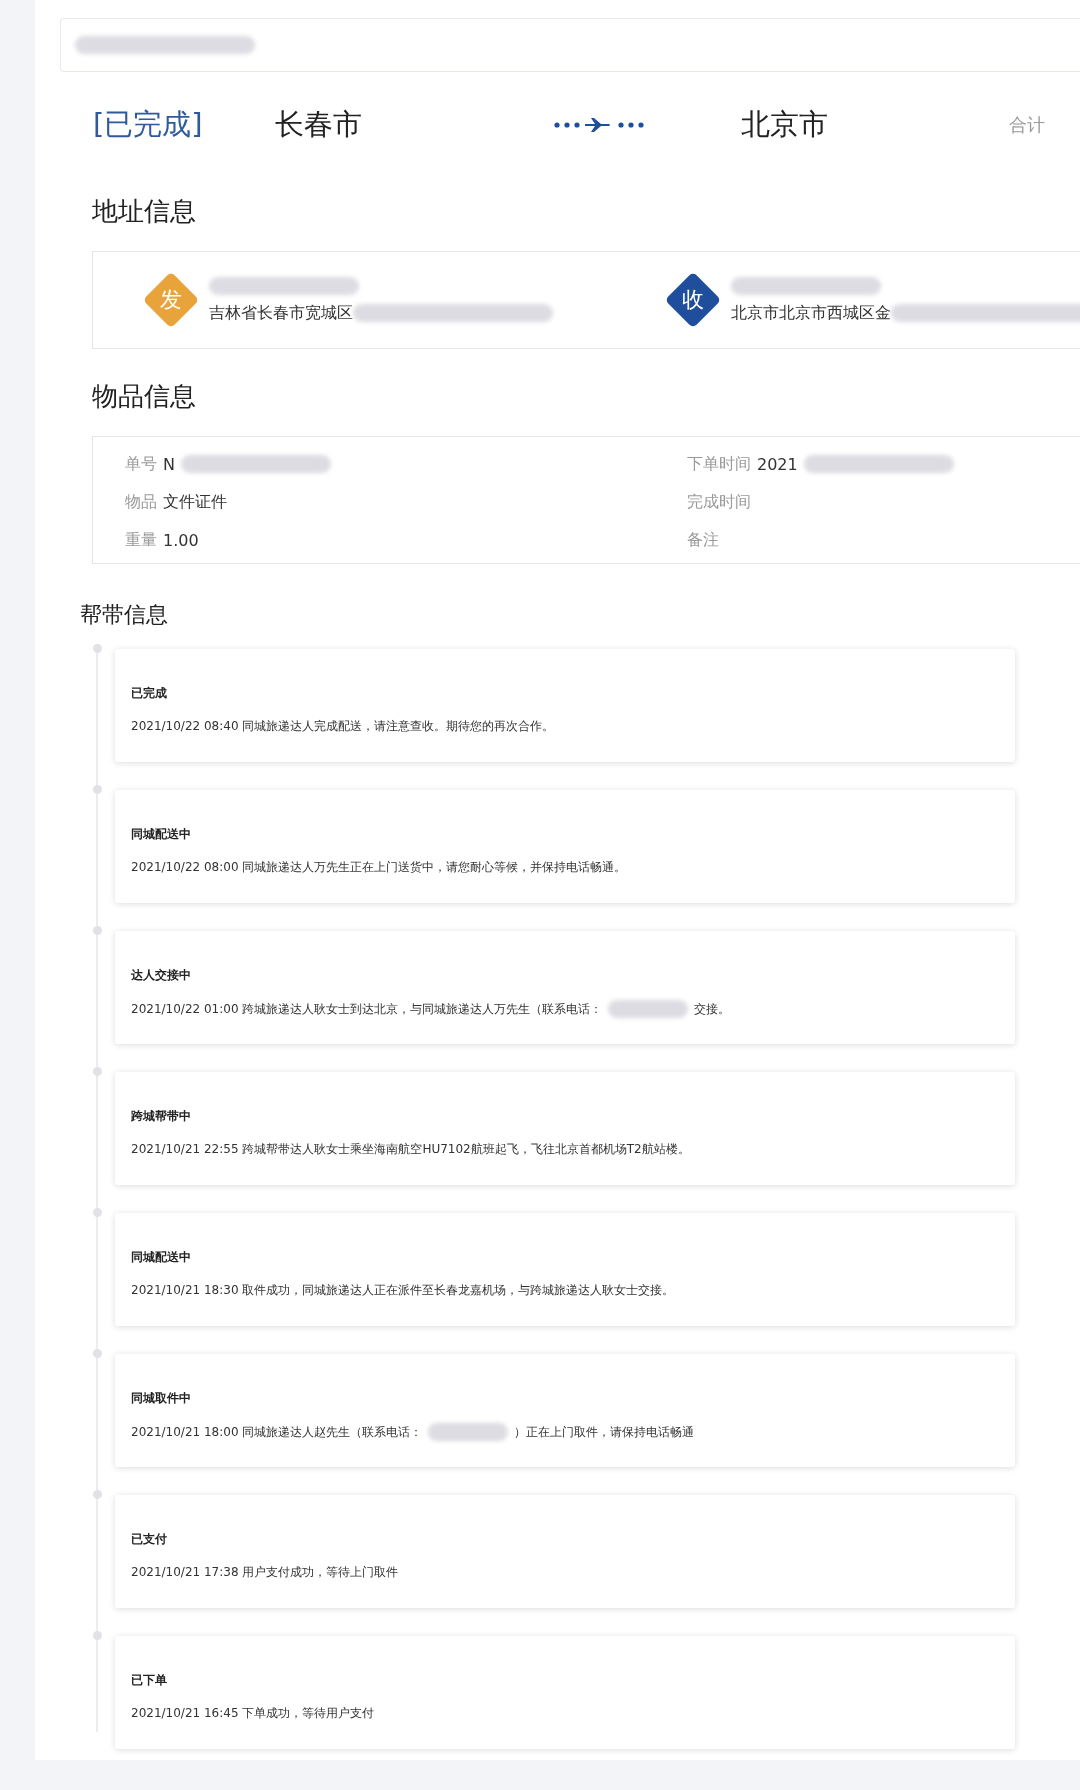  I want to click on field-label: 下单时间, so click(719, 464).